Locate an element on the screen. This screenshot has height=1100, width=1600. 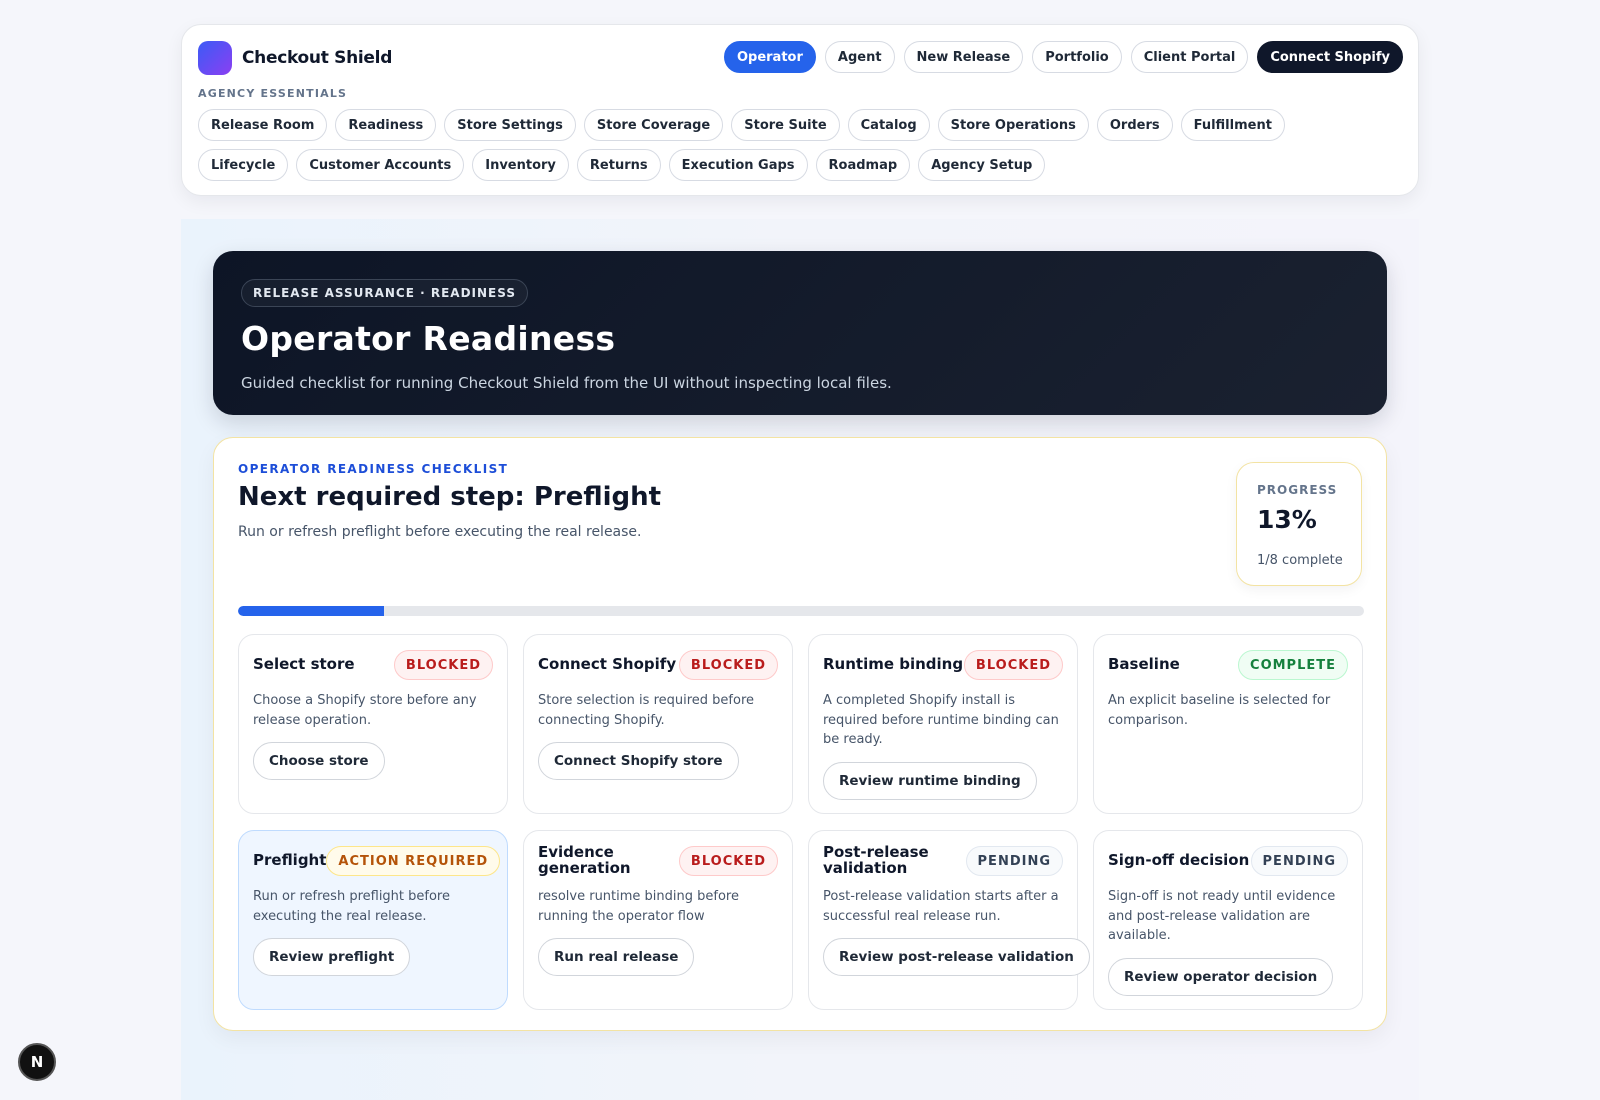
nextjs-dev-indicator: N is located at coordinates (37, 1062).